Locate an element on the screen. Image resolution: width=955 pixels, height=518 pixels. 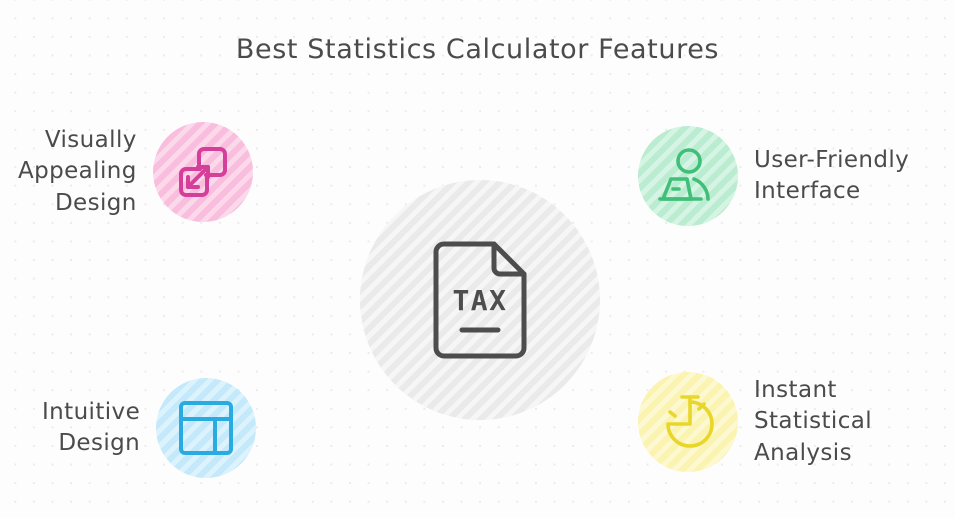
person-laptop-icon is located at coordinates (684, 174).